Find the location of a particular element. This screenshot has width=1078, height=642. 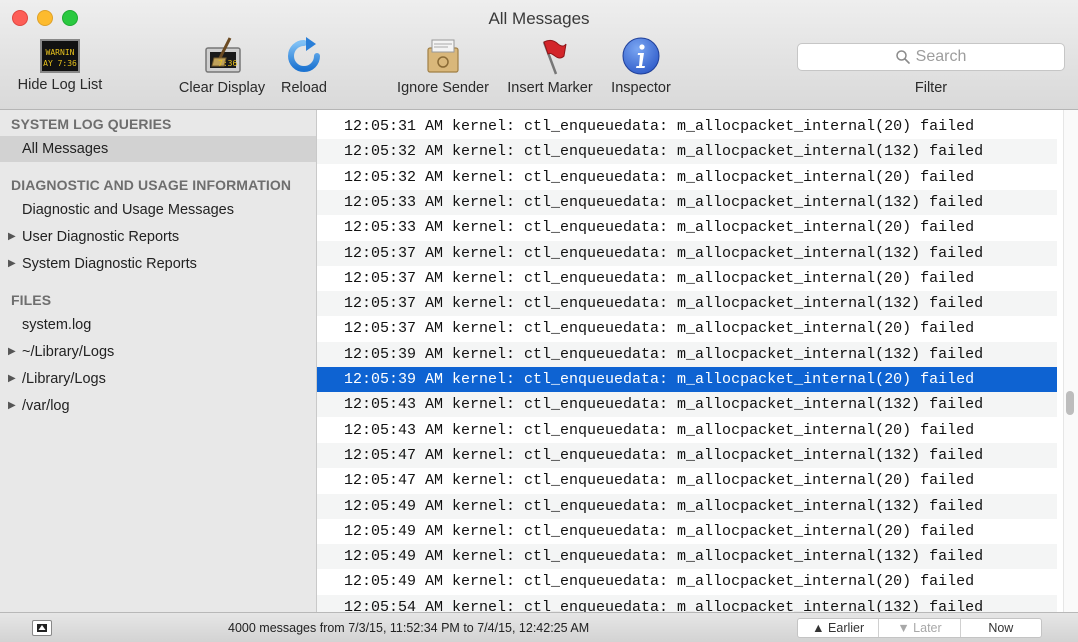

now-button: Now is located at coordinates (1001, 628).